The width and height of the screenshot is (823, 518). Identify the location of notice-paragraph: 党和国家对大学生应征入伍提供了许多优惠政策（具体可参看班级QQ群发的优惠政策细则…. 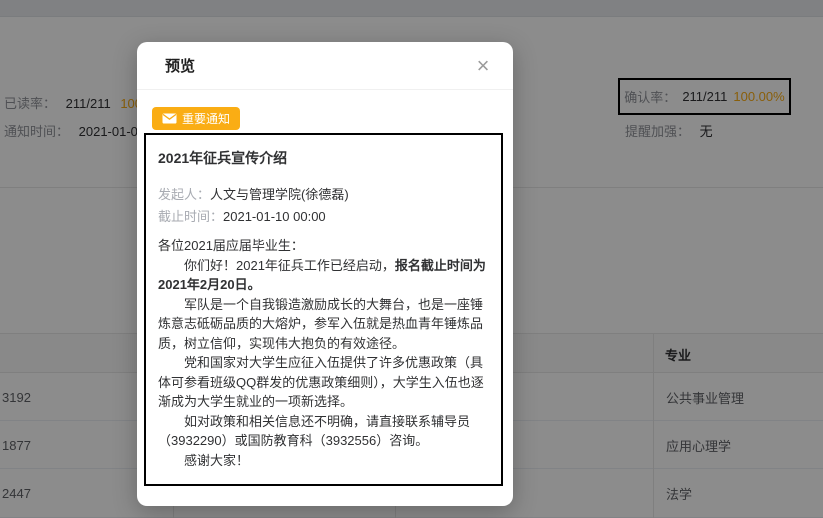
(321, 382).